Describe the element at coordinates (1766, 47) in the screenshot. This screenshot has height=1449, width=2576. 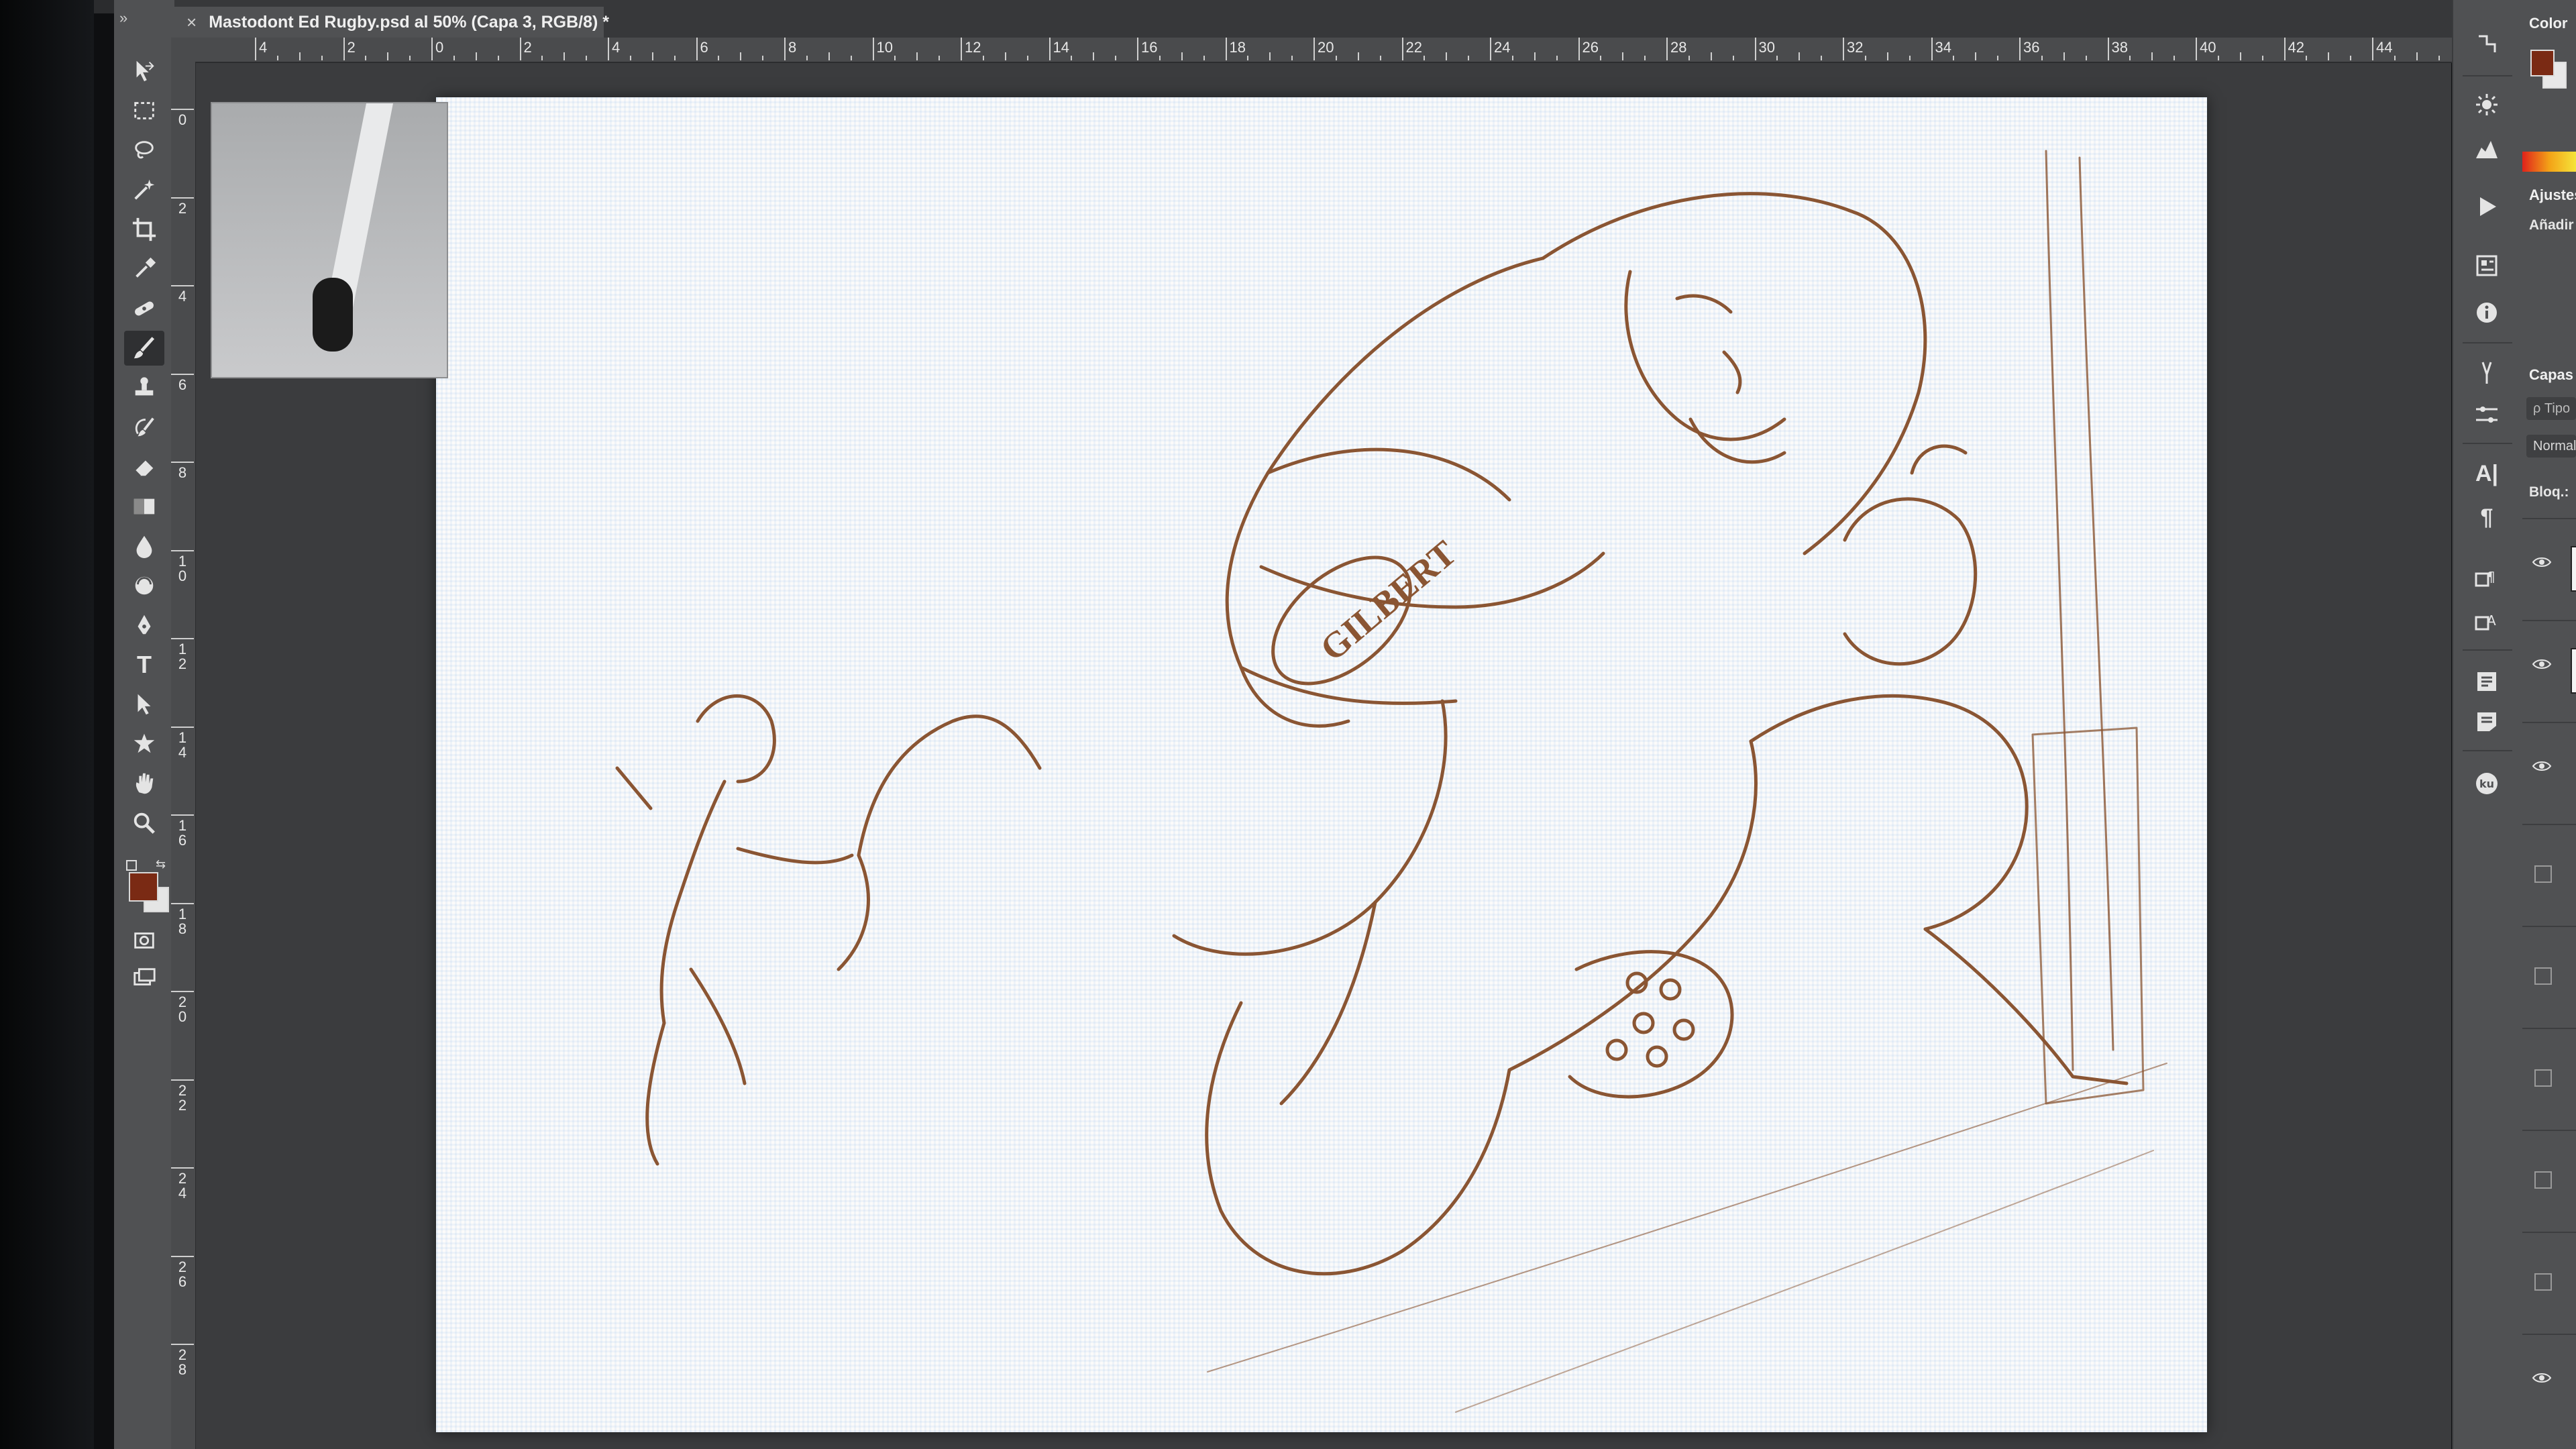
I see `ruler-h-label: 30` at that location.